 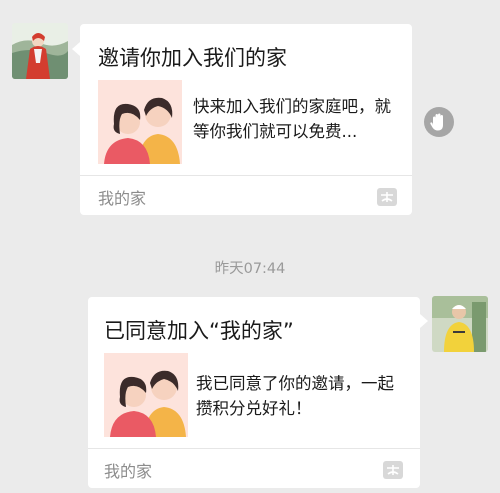 I want to click on self-avatar-image, so click(x=460, y=324).